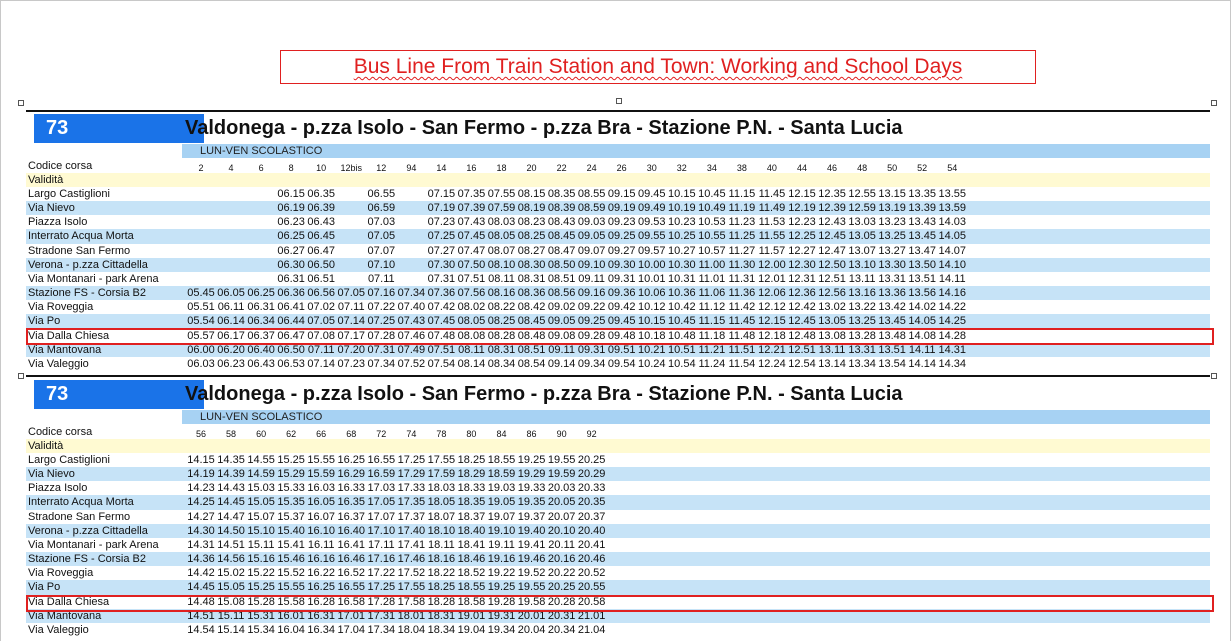 The width and height of the screenshot is (1231, 642). What do you see at coordinates (321, 573) in the screenshot?
I see `departure-time: 16.22` at bounding box center [321, 573].